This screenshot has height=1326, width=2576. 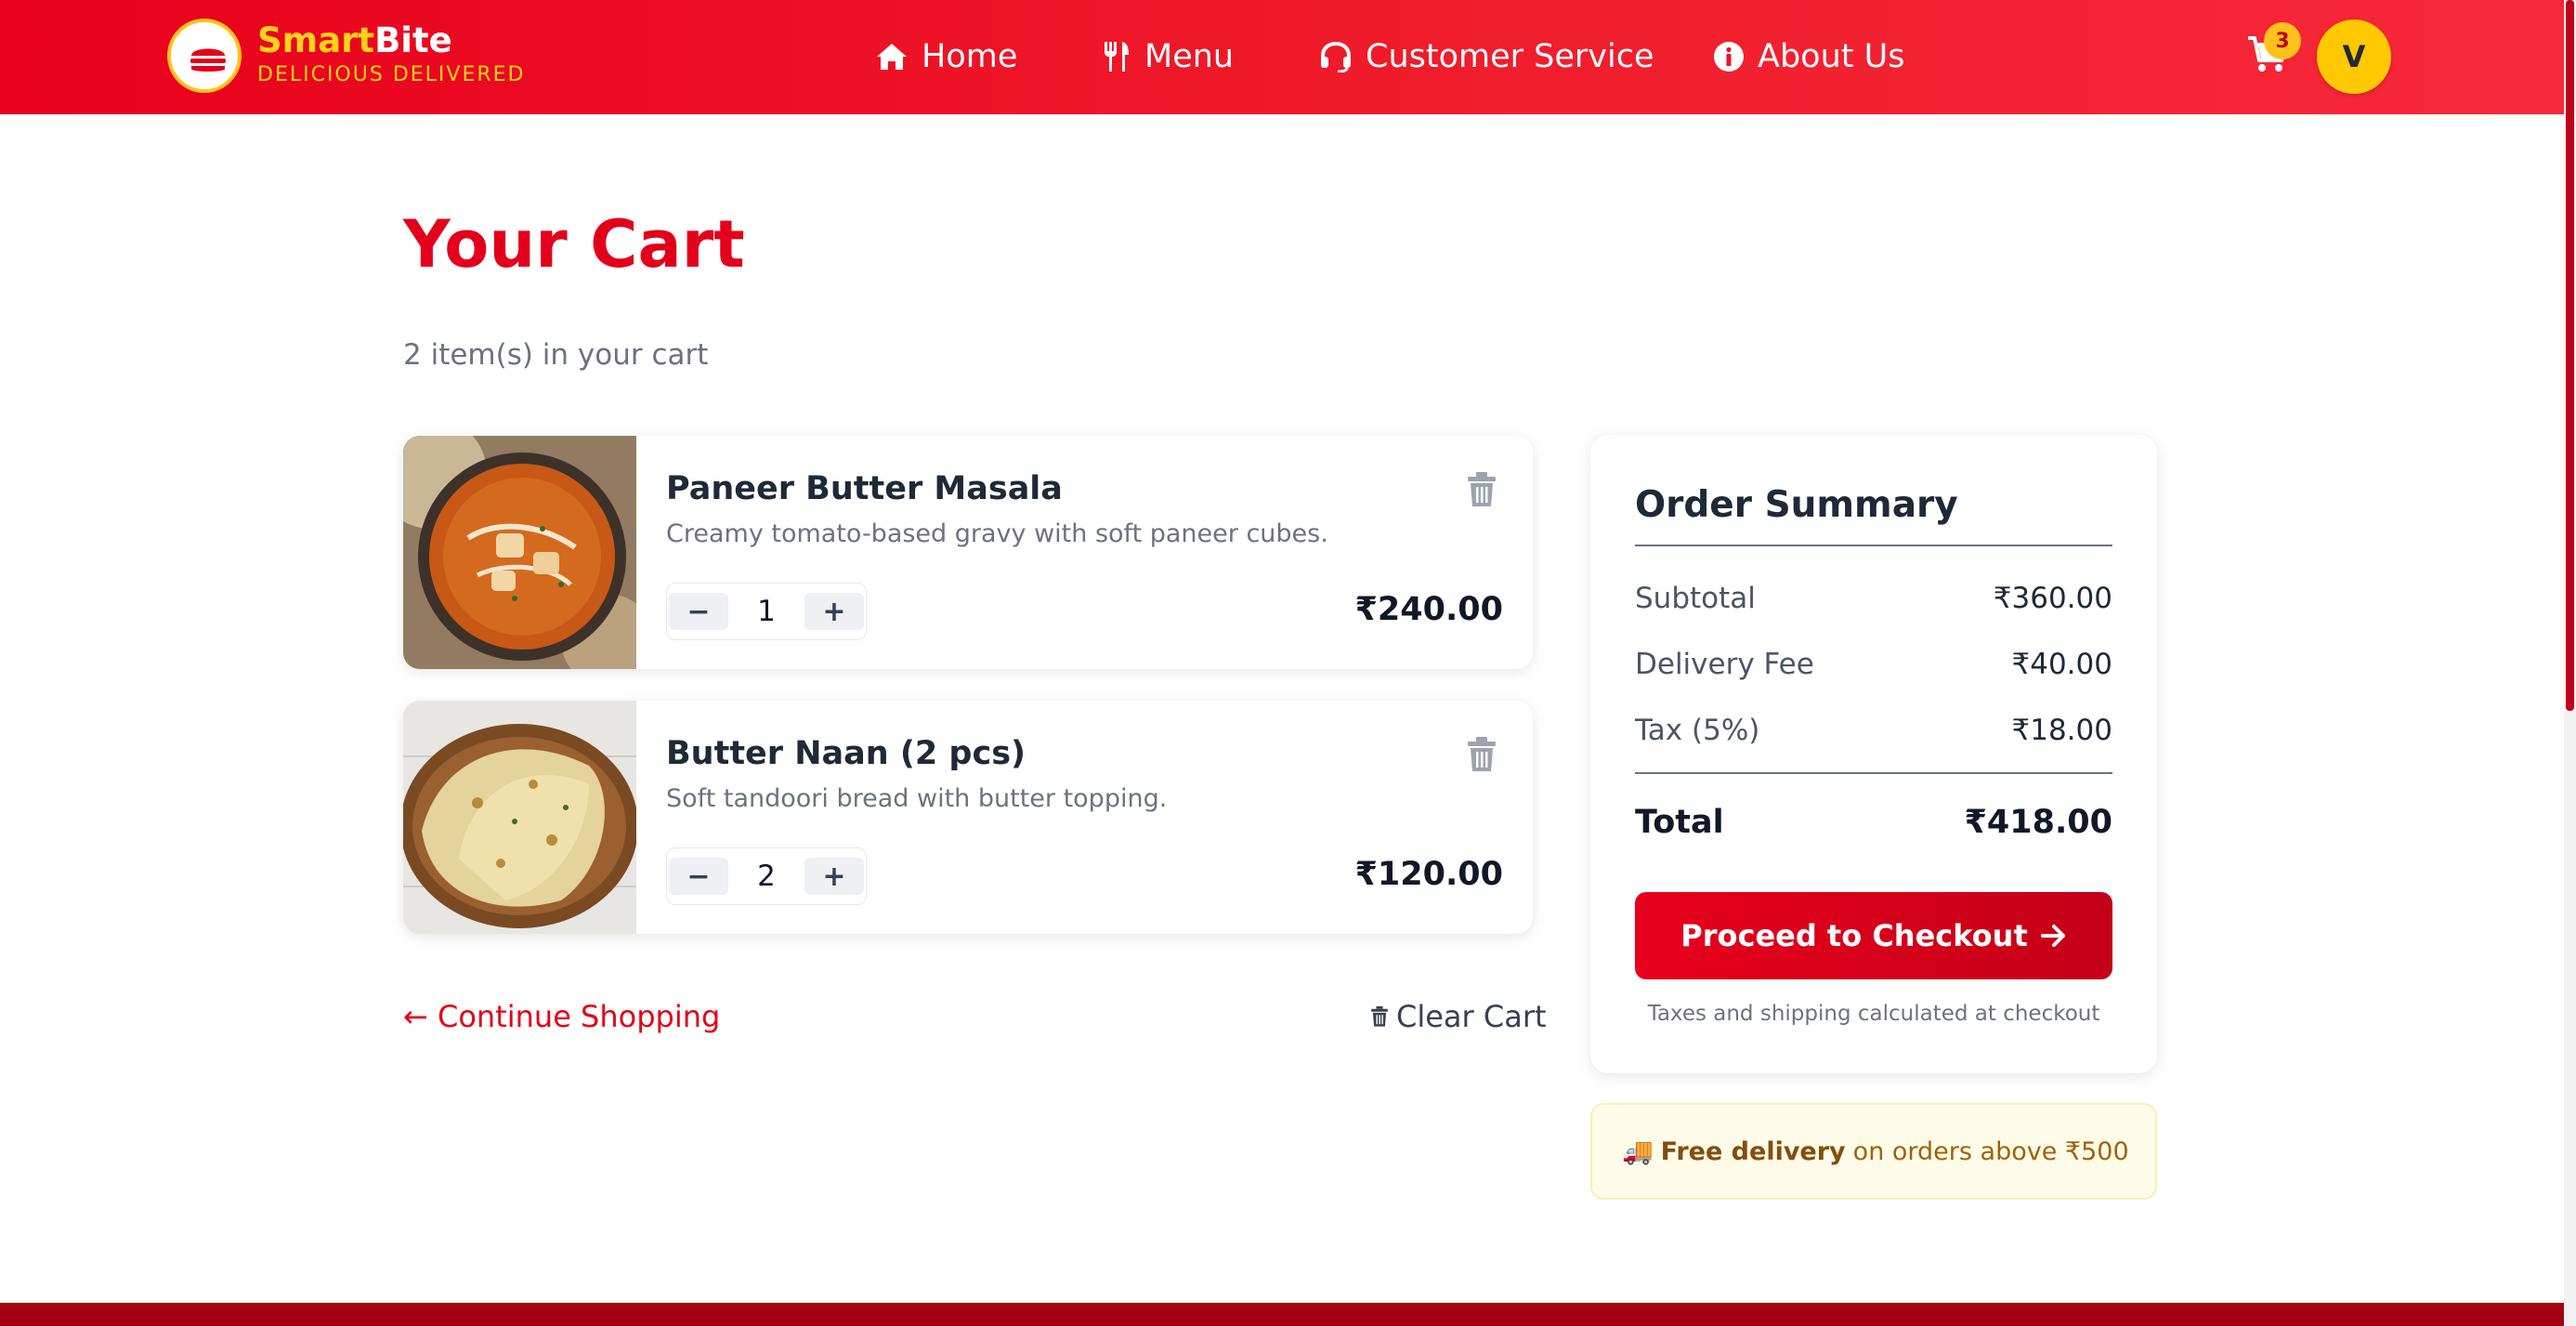 What do you see at coordinates (2052, 936) in the screenshot?
I see `arrow-right-icon` at bounding box center [2052, 936].